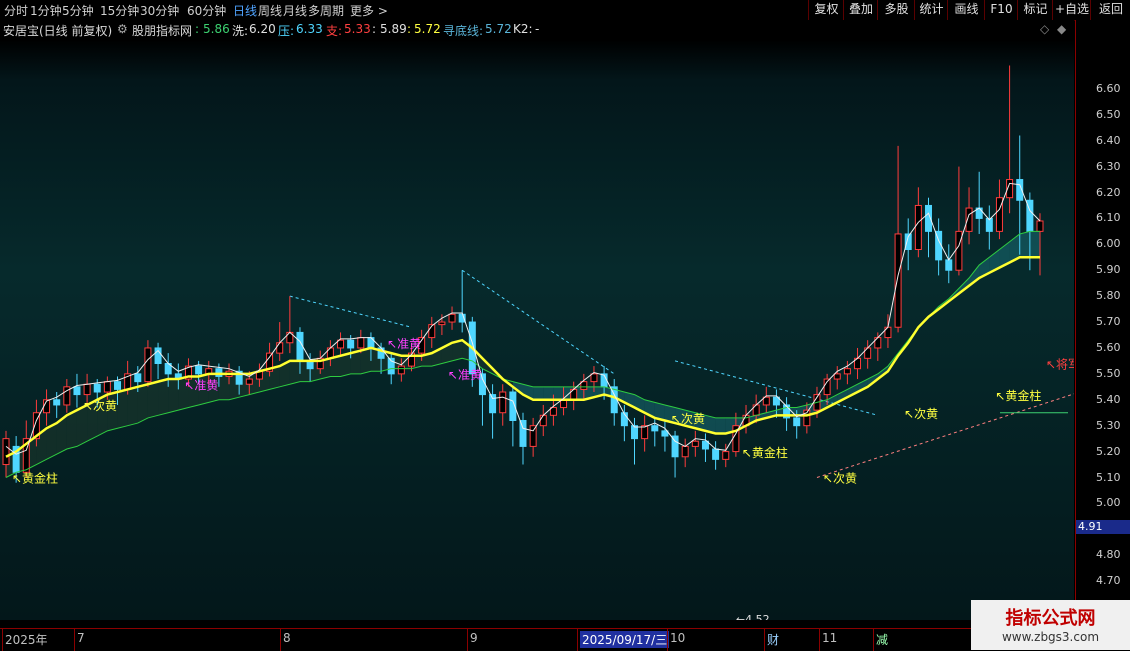  I want to click on period-tab-4: 30分钟, so click(159, 10).